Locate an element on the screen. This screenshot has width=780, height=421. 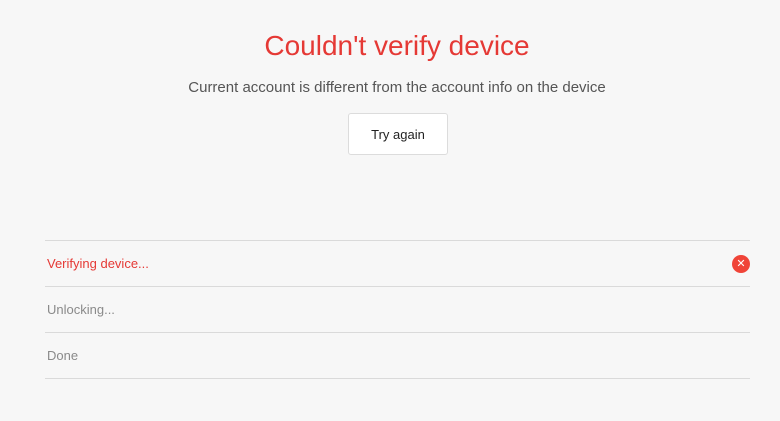
error-title: Couldn't verify device is located at coordinates (397, 45).